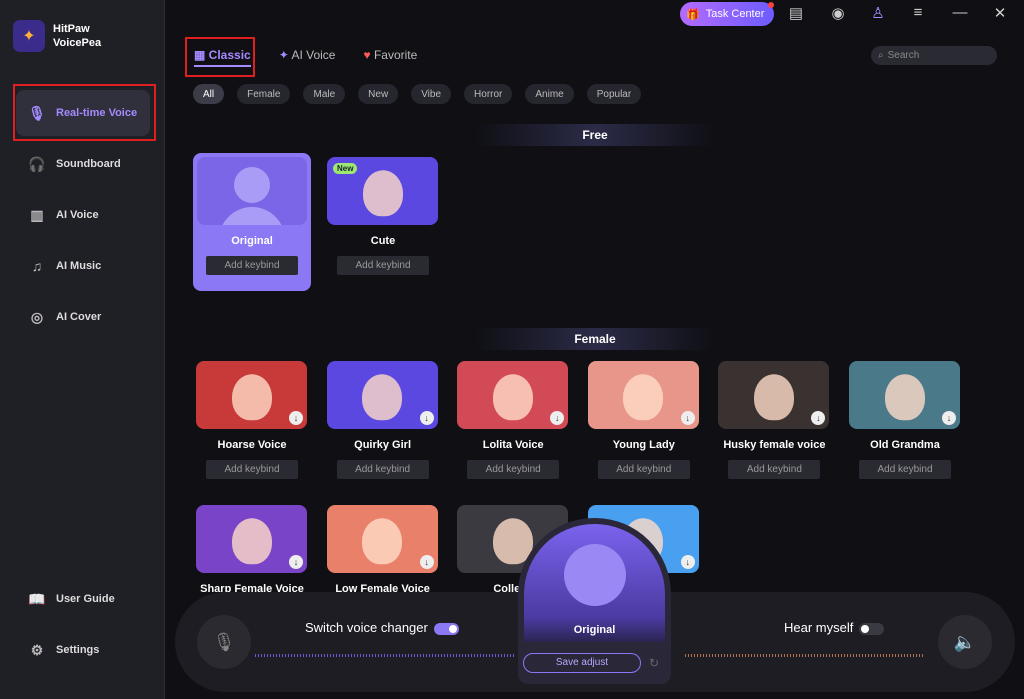  Describe the element at coordinates (643, 445) in the screenshot. I see `voice-name: Young Lady` at that location.